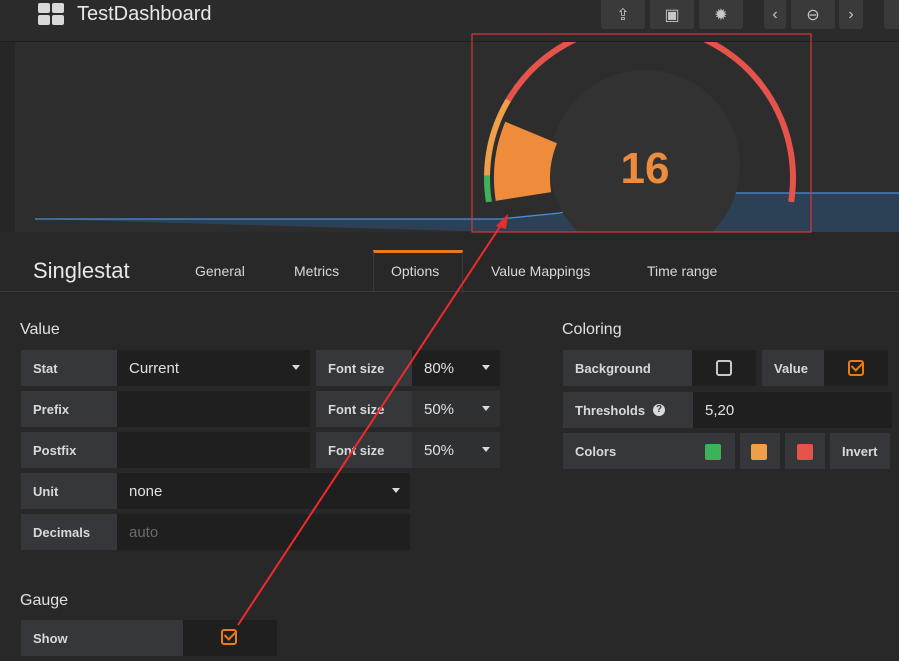 This screenshot has width=899, height=661. Describe the element at coordinates (641, 133) in the screenshot. I see `annotation-rectangle` at that location.